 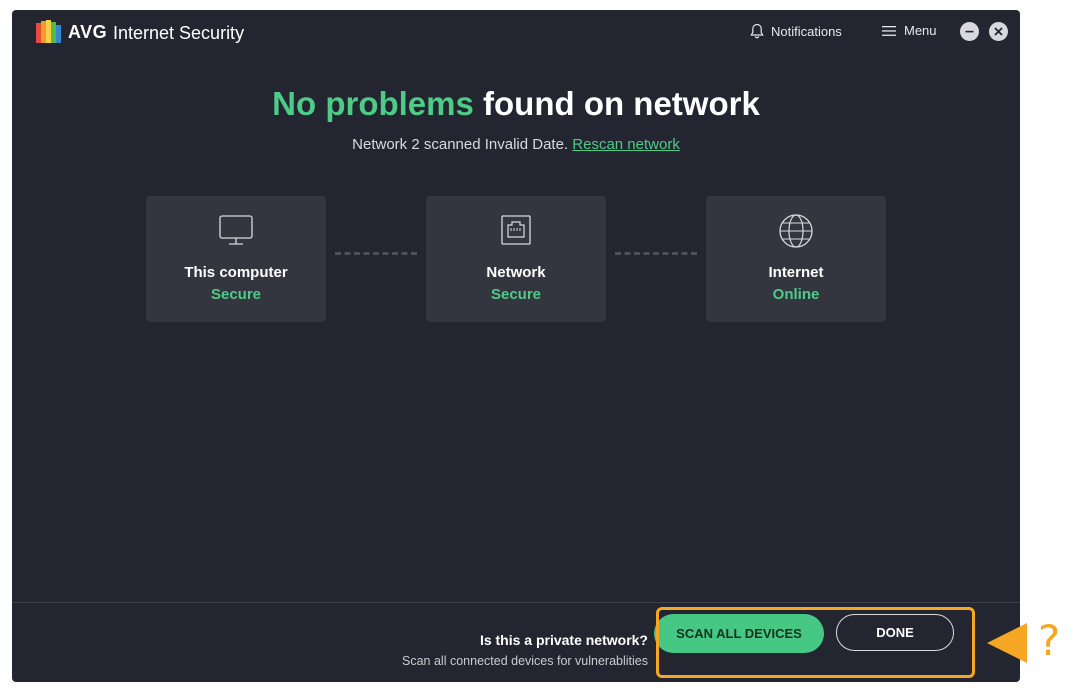 What do you see at coordinates (796, 294) in the screenshot?
I see `card-status: Online` at bounding box center [796, 294].